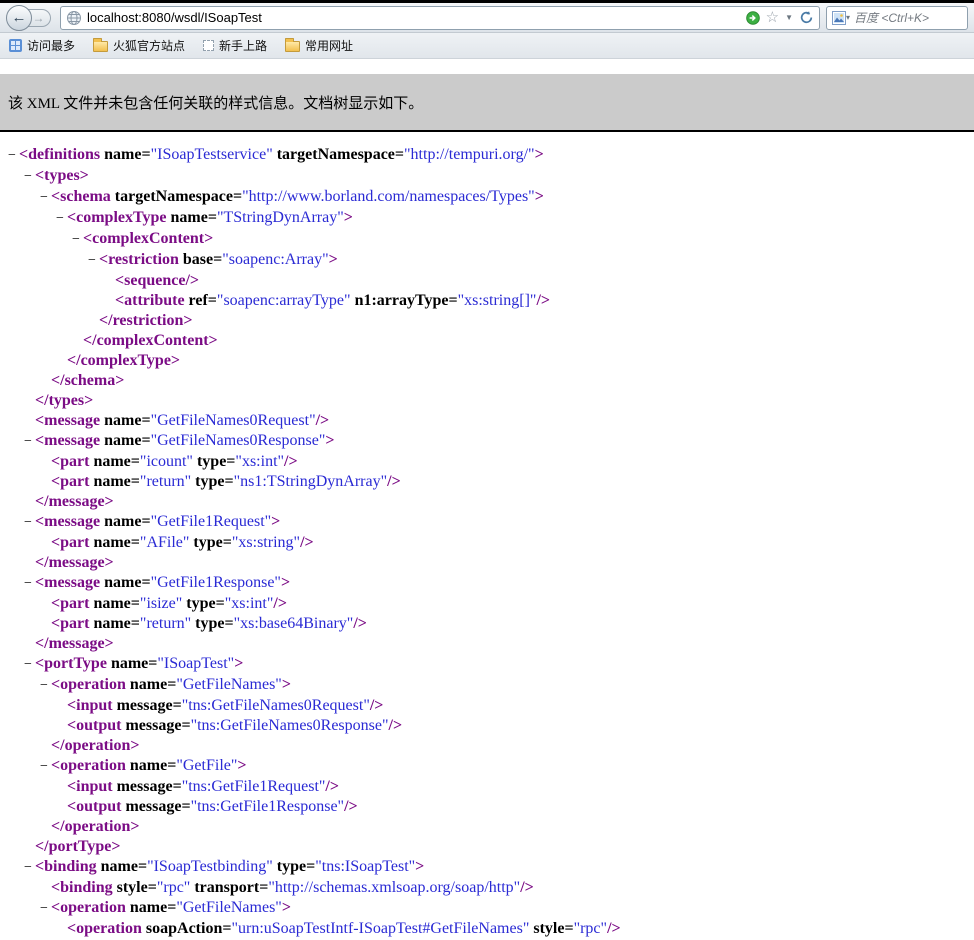  I want to click on page-top-gap, so click(487, 66).